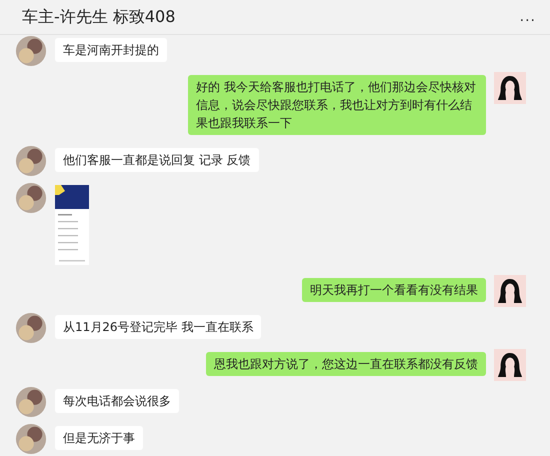 The height and width of the screenshot is (456, 550). I want to click on message-bubble: 他们客服一直都是说回复 记录 反馈, so click(157, 160).